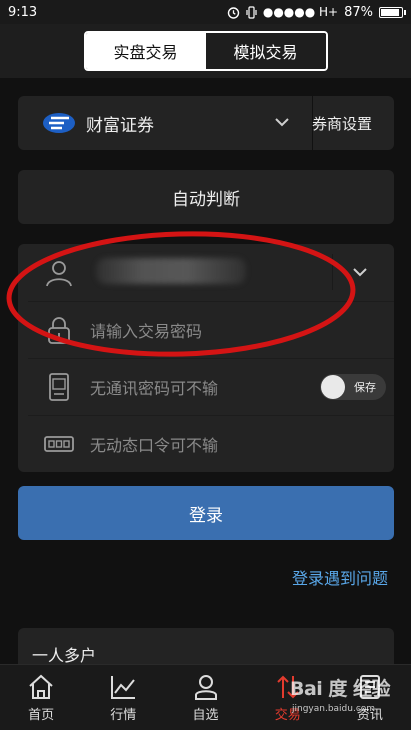 Image resolution: width=411 pixels, height=730 pixels. What do you see at coordinates (41, 686) in the screenshot?
I see `home-icon` at bounding box center [41, 686].